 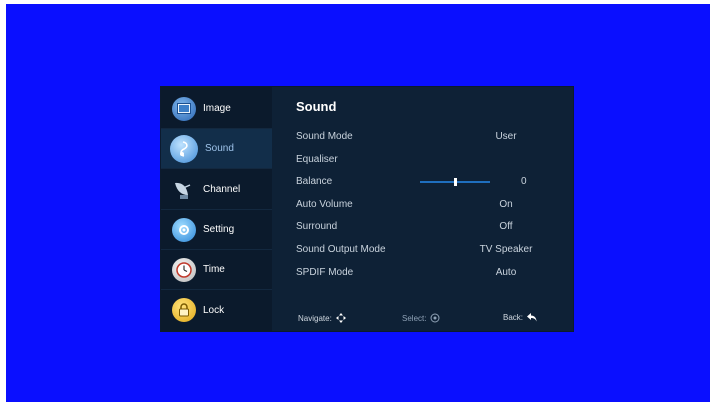 I want to click on sound-icon, so click(x=184, y=148).